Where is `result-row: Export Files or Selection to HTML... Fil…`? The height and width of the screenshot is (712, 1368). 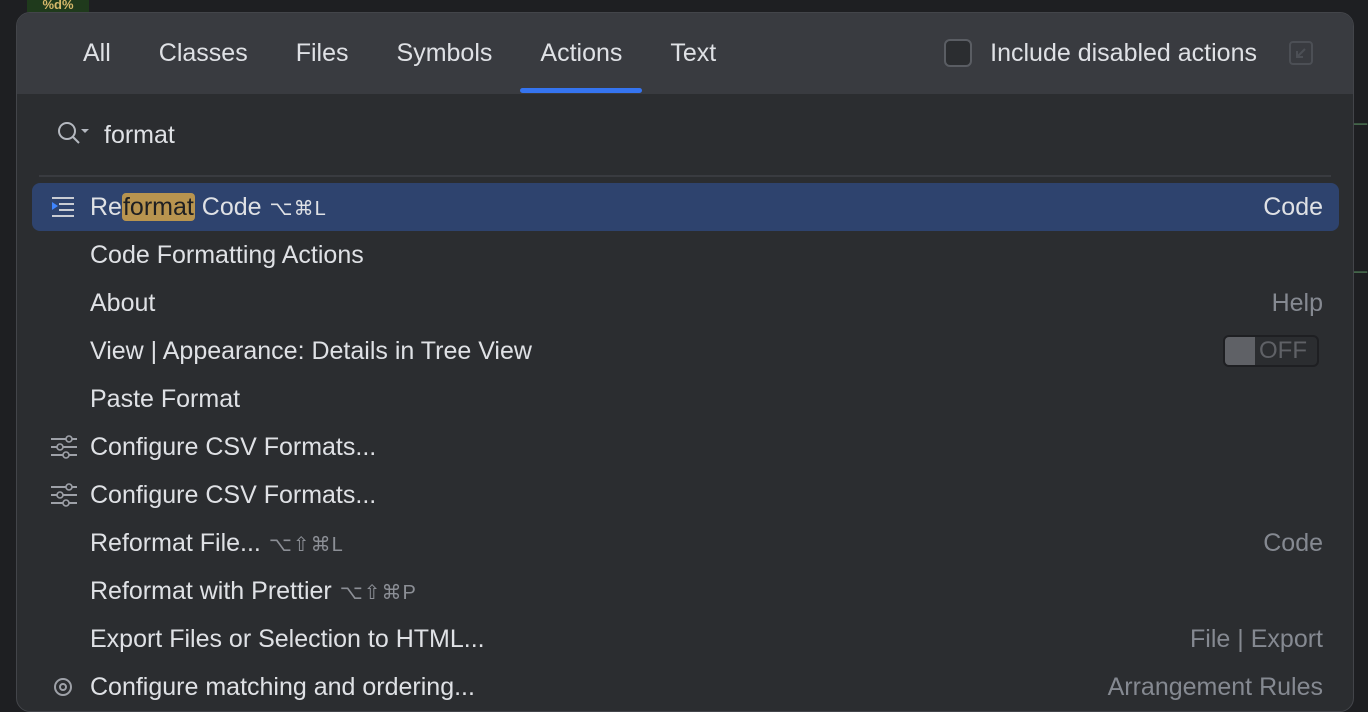
result-row: Export Files or Selection to HTML... Fil… is located at coordinates (685, 639).